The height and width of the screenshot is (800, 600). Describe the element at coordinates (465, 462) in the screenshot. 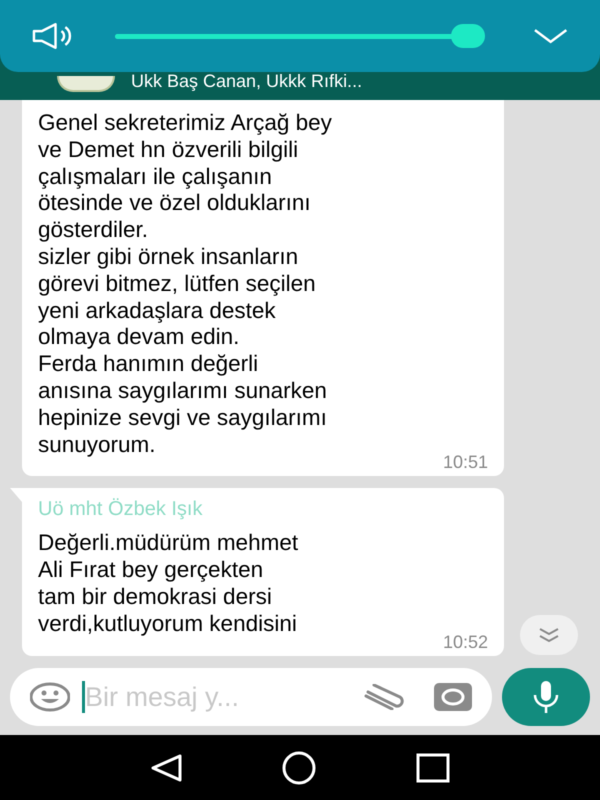

I see `message-time: 10:51` at that location.